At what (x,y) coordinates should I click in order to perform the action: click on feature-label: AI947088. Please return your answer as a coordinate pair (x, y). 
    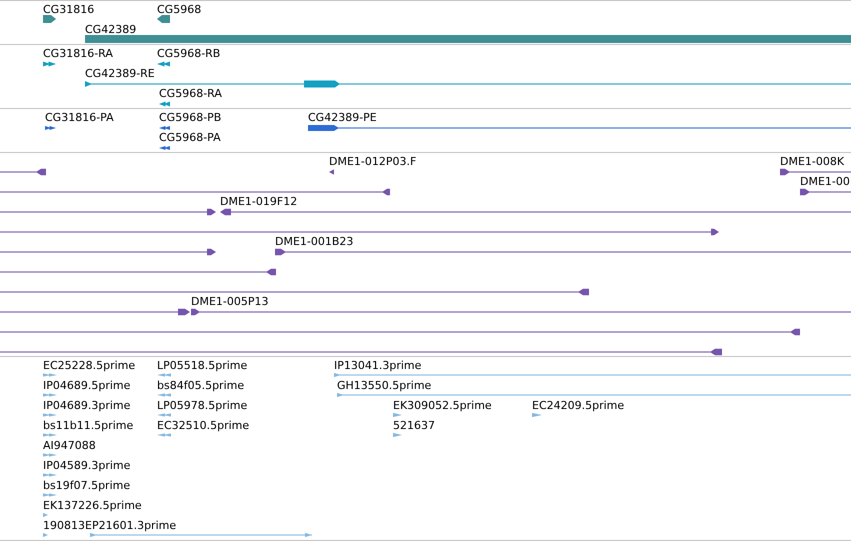
    Looking at the image, I should click on (69, 445).